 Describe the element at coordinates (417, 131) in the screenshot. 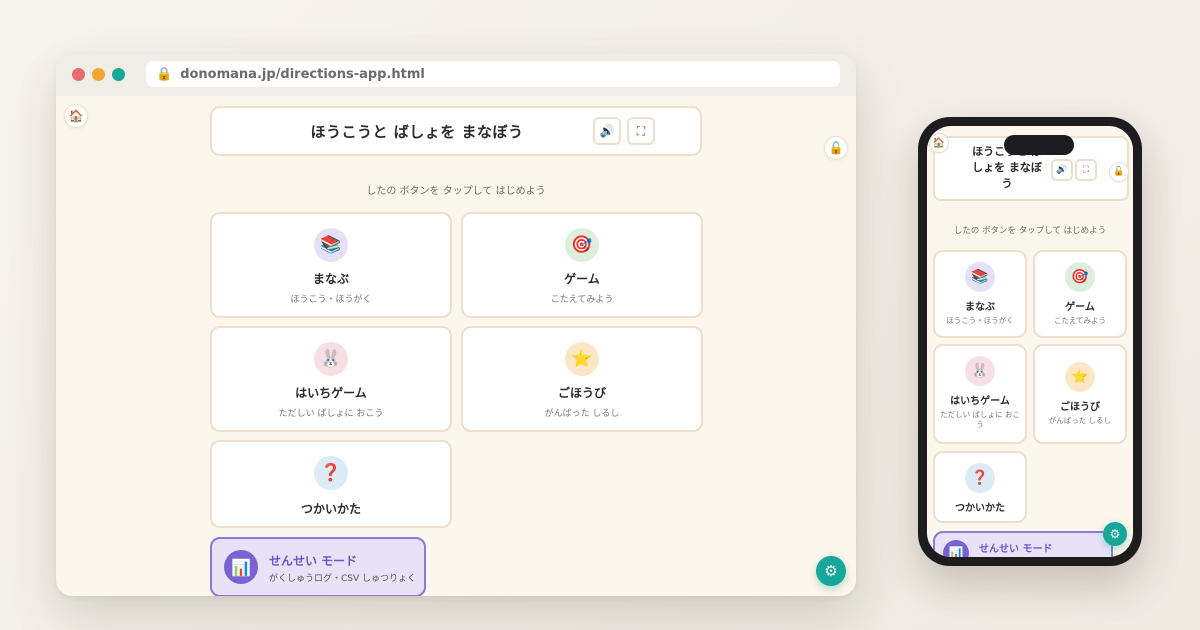

I see `page-title: ほうこうと ばしょを まなぼう` at that location.